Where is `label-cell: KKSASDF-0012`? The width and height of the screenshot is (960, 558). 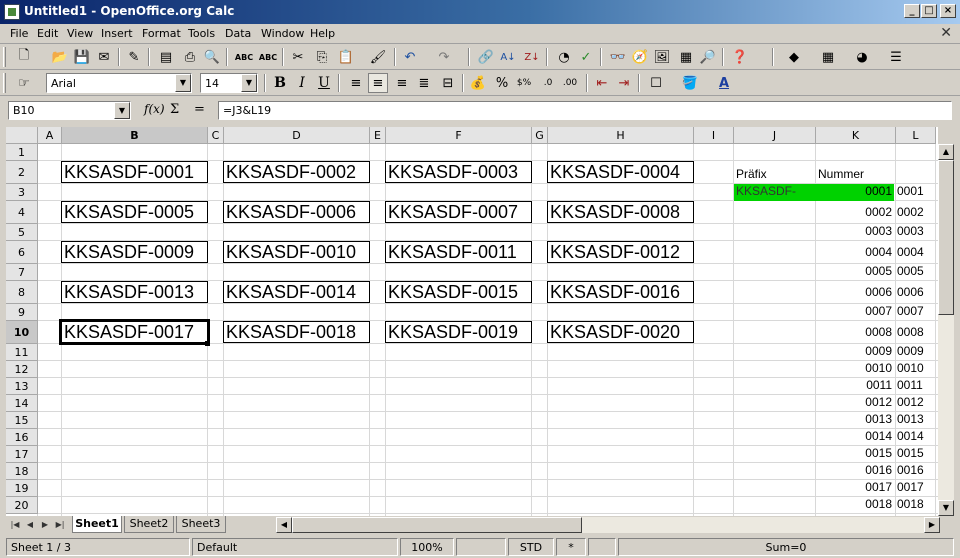
label-cell: KKSASDF-0012 is located at coordinates (620, 252).